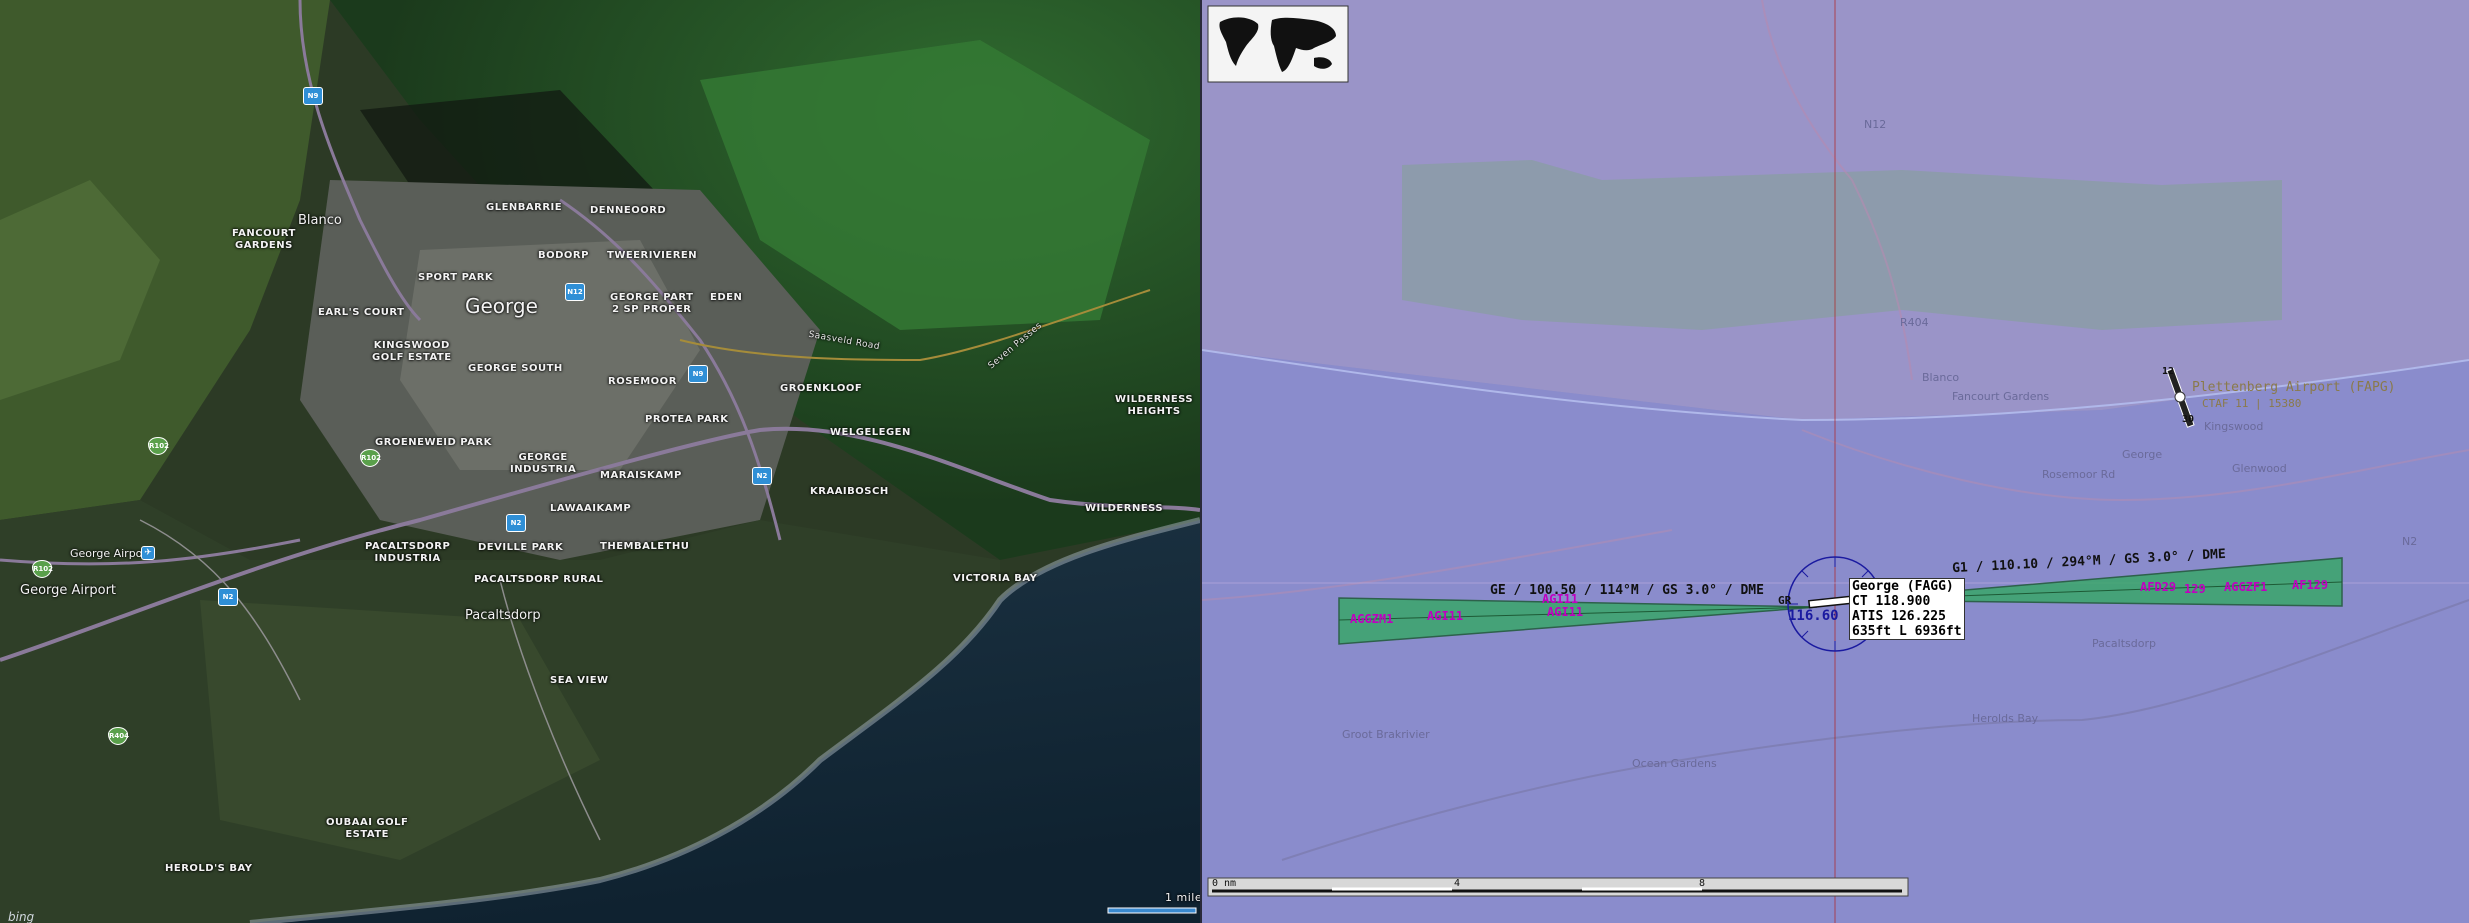 The height and width of the screenshot is (923, 2469). What do you see at coordinates (2195, 589) in the screenshot?
I see `fix-129: 129` at bounding box center [2195, 589].